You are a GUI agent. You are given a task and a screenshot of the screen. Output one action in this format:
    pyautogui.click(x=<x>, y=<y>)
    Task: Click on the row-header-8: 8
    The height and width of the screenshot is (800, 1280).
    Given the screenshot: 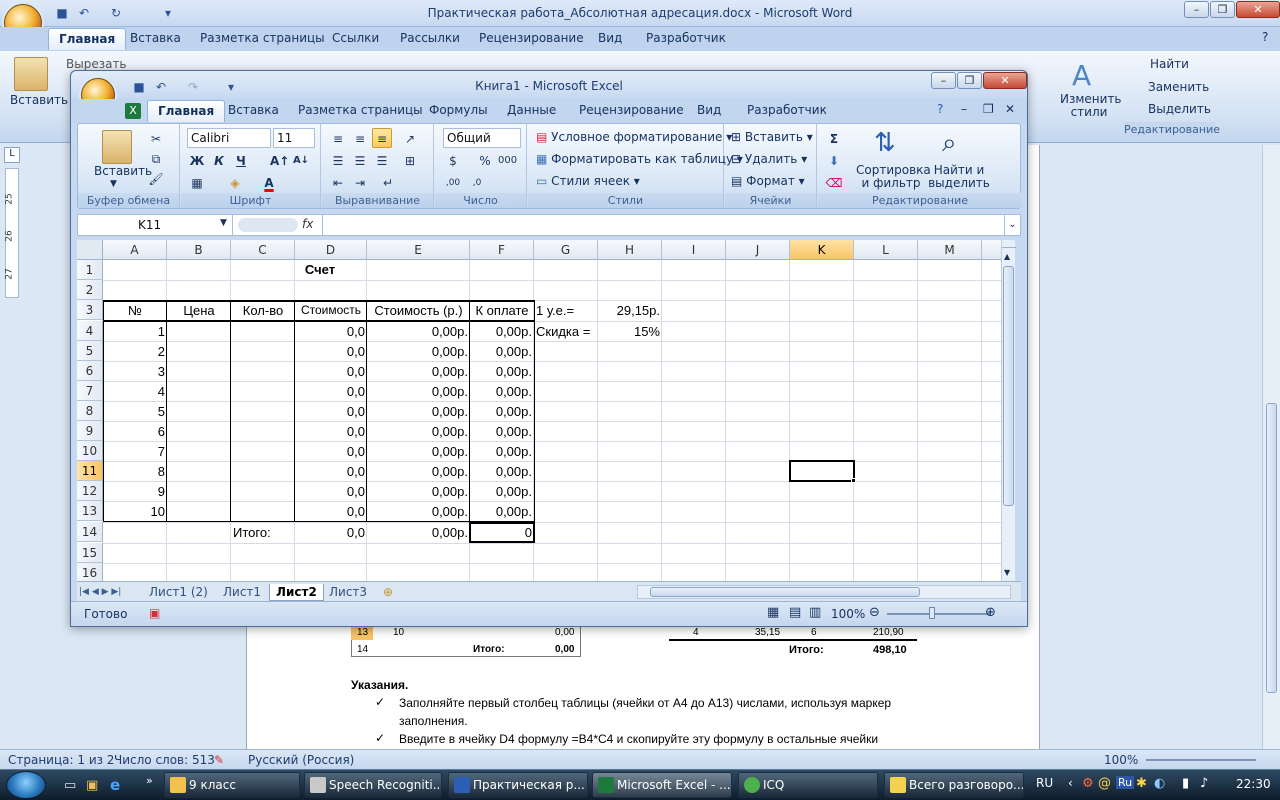 What is the action you would take?
    pyautogui.click(x=90, y=411)
    